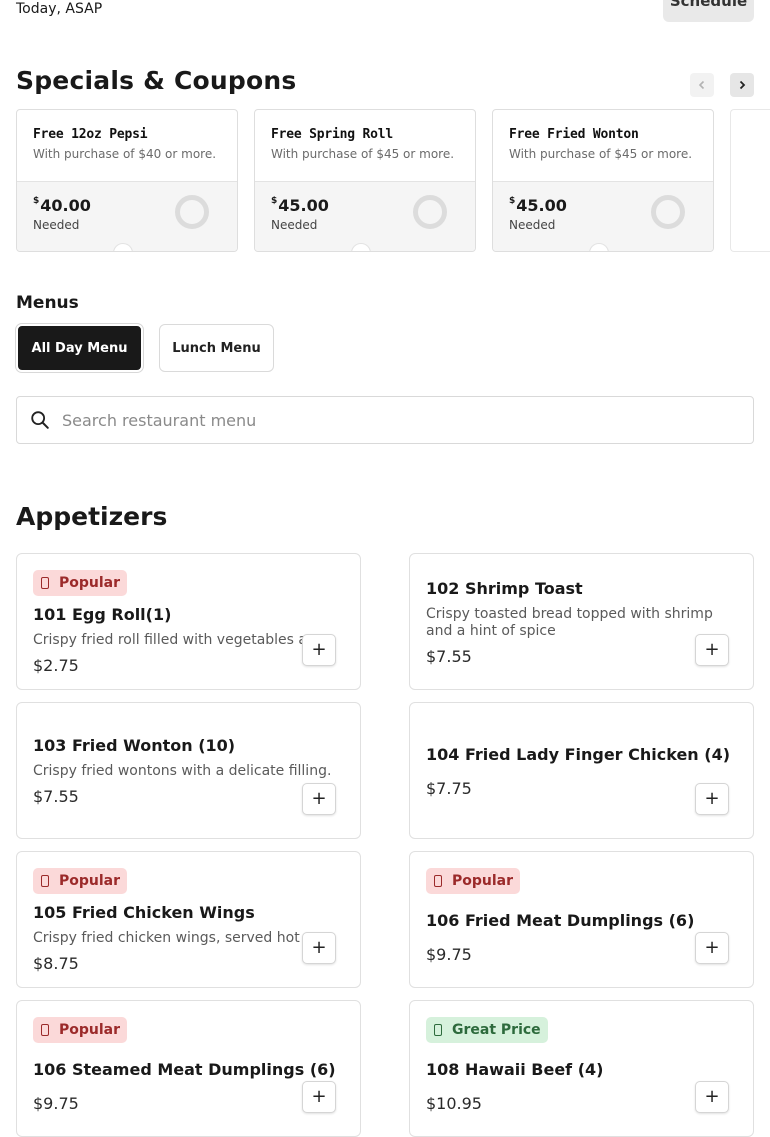  Describe the element at coordinates (574, 134) in the screenshot. I see `coupon-title: Free Fried Wonton` at that location.